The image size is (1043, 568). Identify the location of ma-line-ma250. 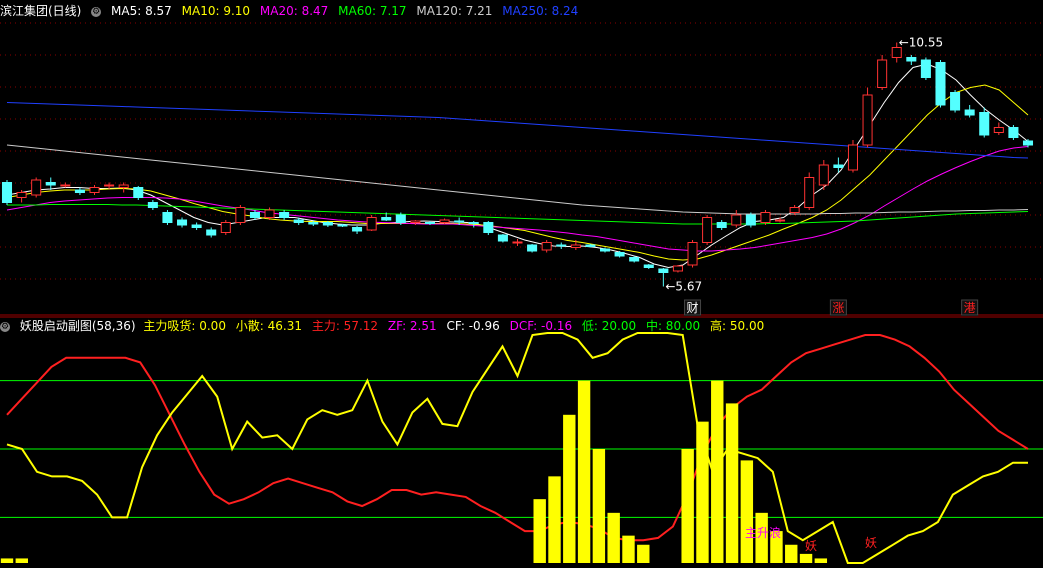
(517, 130).